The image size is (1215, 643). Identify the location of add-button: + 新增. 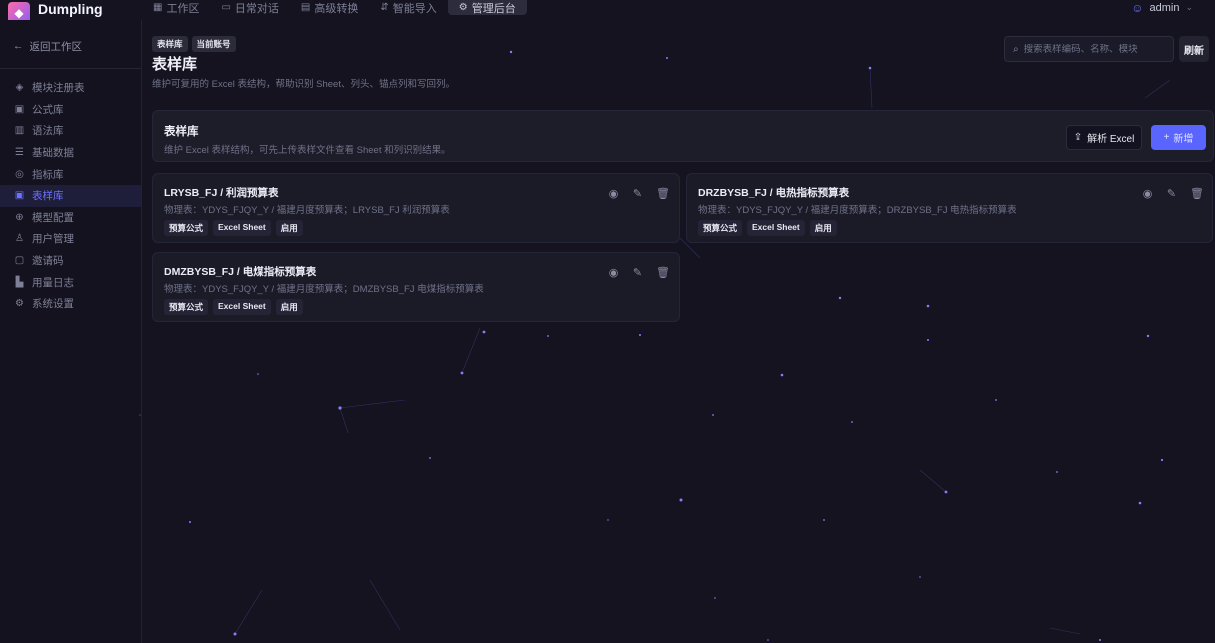
(1178, 137).